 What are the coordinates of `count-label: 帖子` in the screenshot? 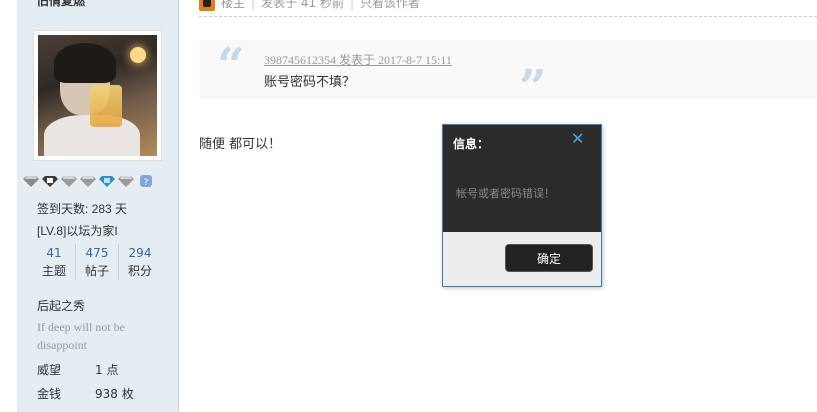 It's located at (96, 271).